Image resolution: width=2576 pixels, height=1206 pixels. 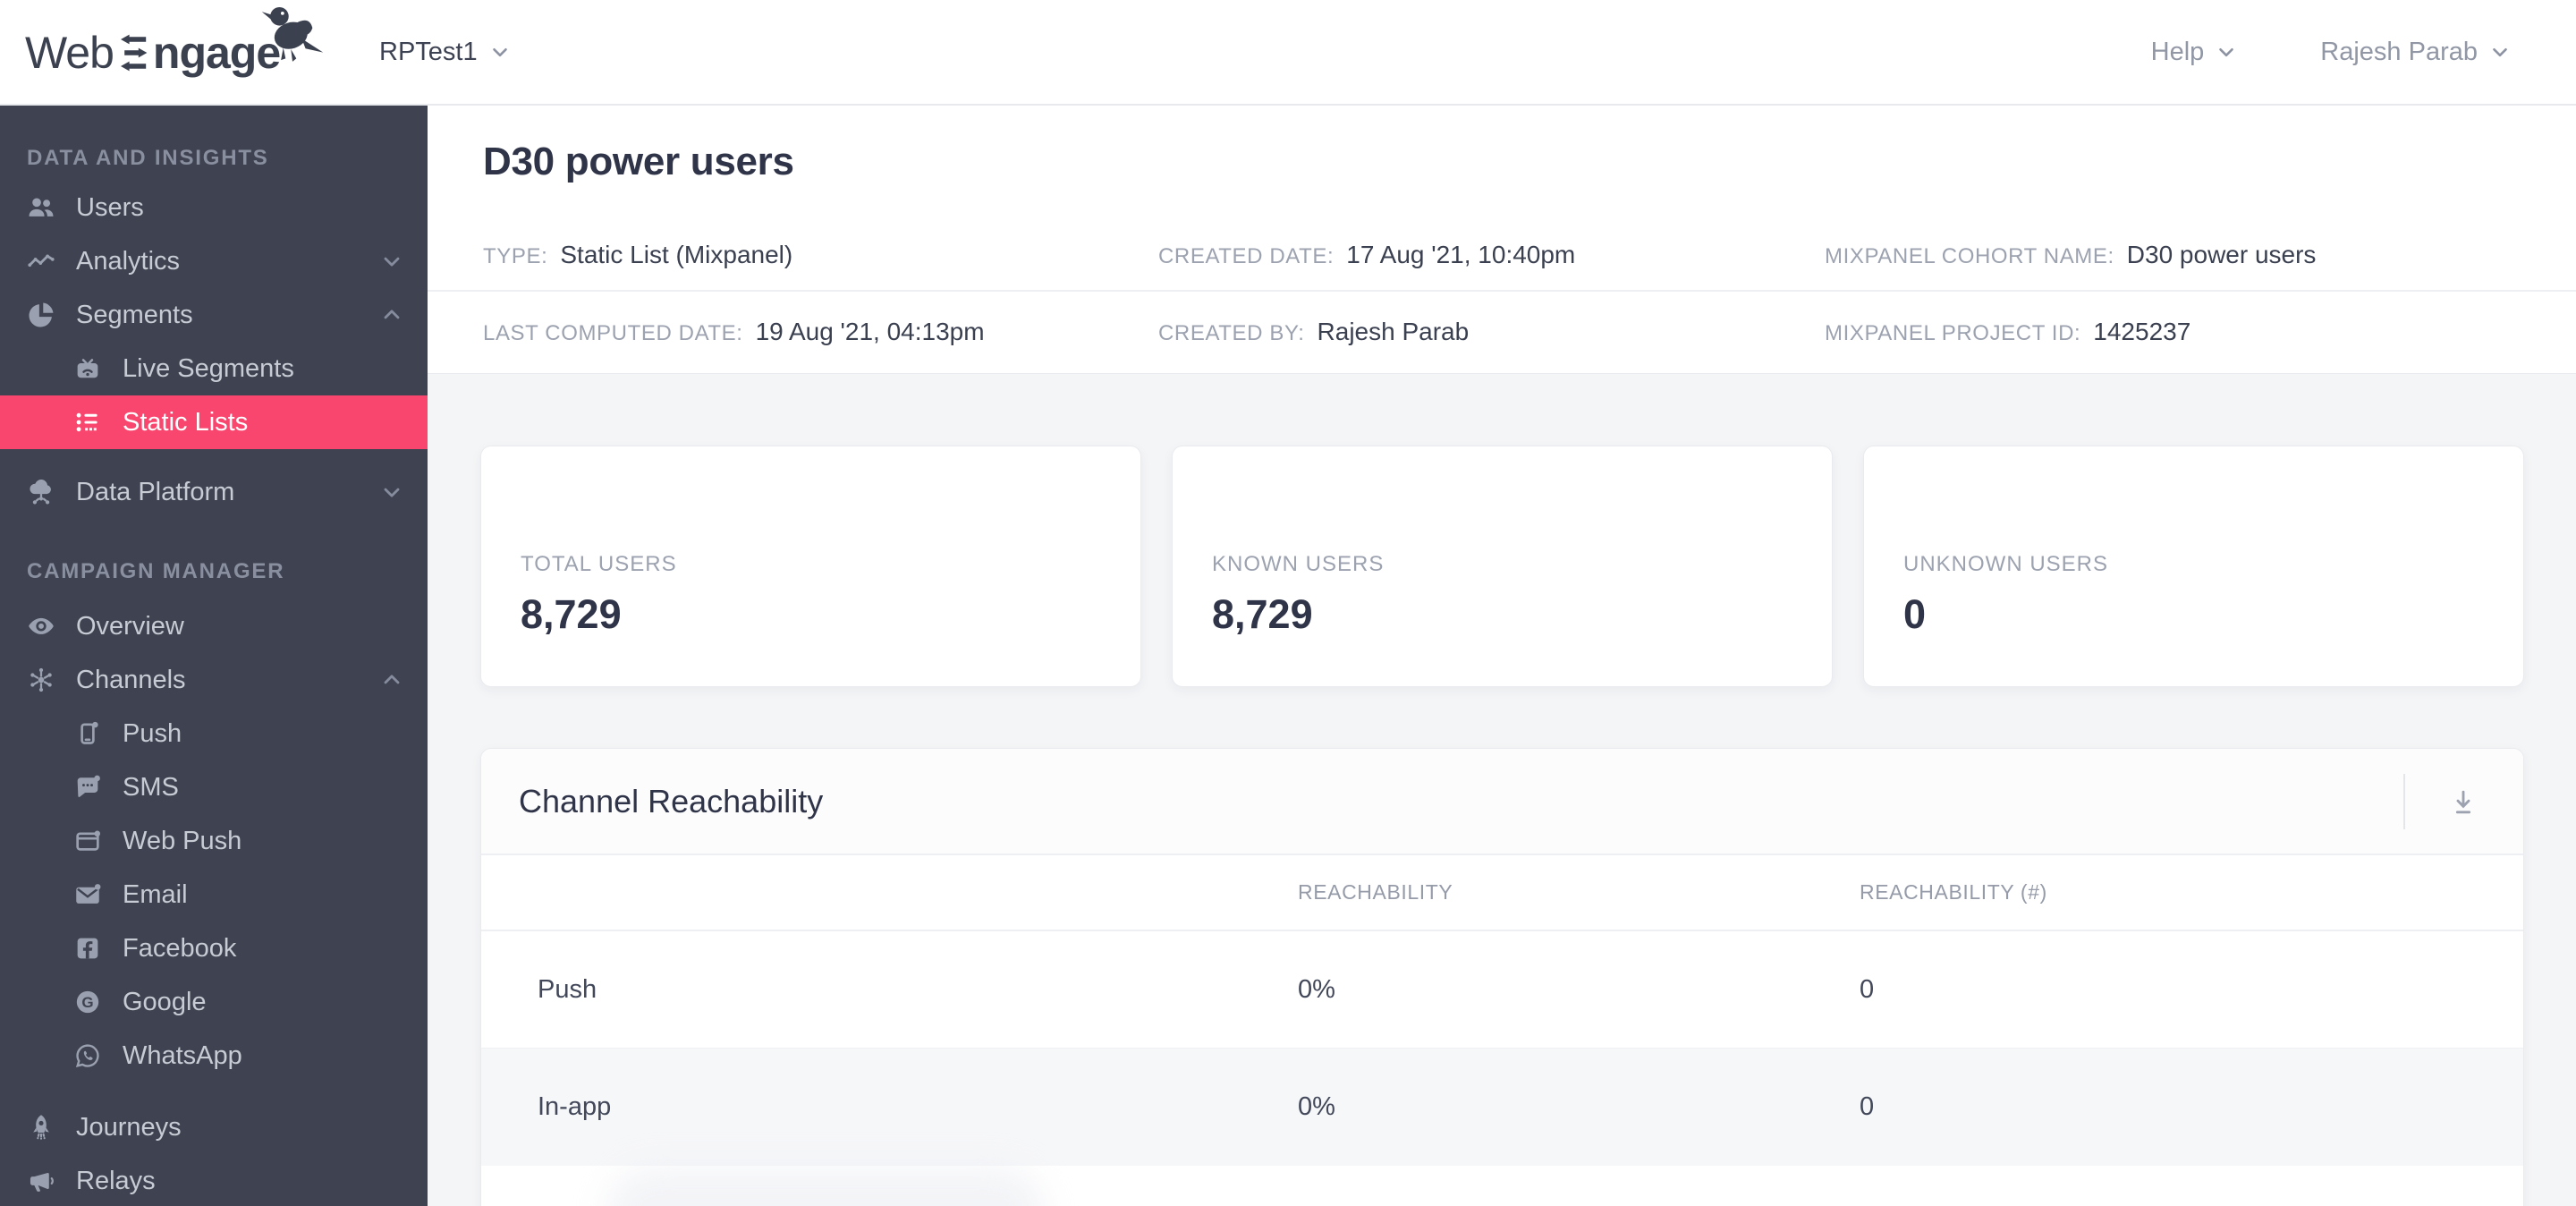 What do you see at coordinates (41, 207) in the screenshot?
I see `users-icon` at bounding box center [41, 207].